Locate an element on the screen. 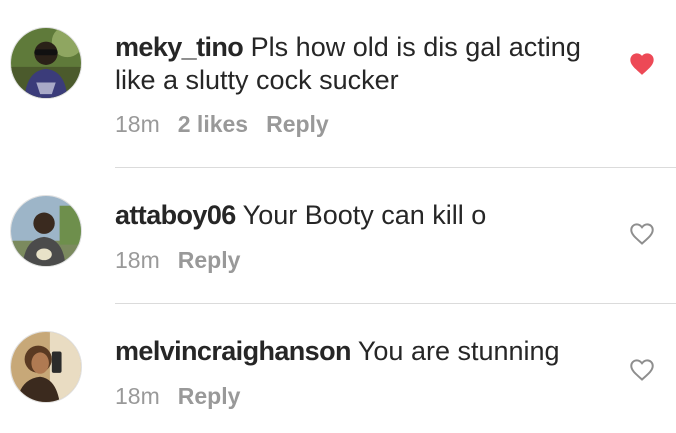 The image size is (676, 433). comment-username: meky_tino is located at coordinates (179, 47).